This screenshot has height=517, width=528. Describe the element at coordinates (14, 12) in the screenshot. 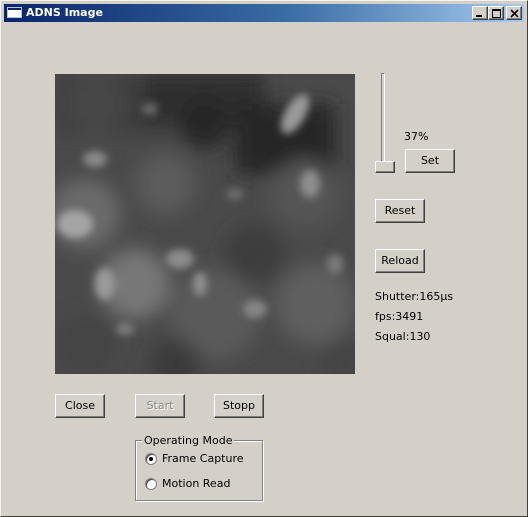

I see `window-app-icon` at that location.